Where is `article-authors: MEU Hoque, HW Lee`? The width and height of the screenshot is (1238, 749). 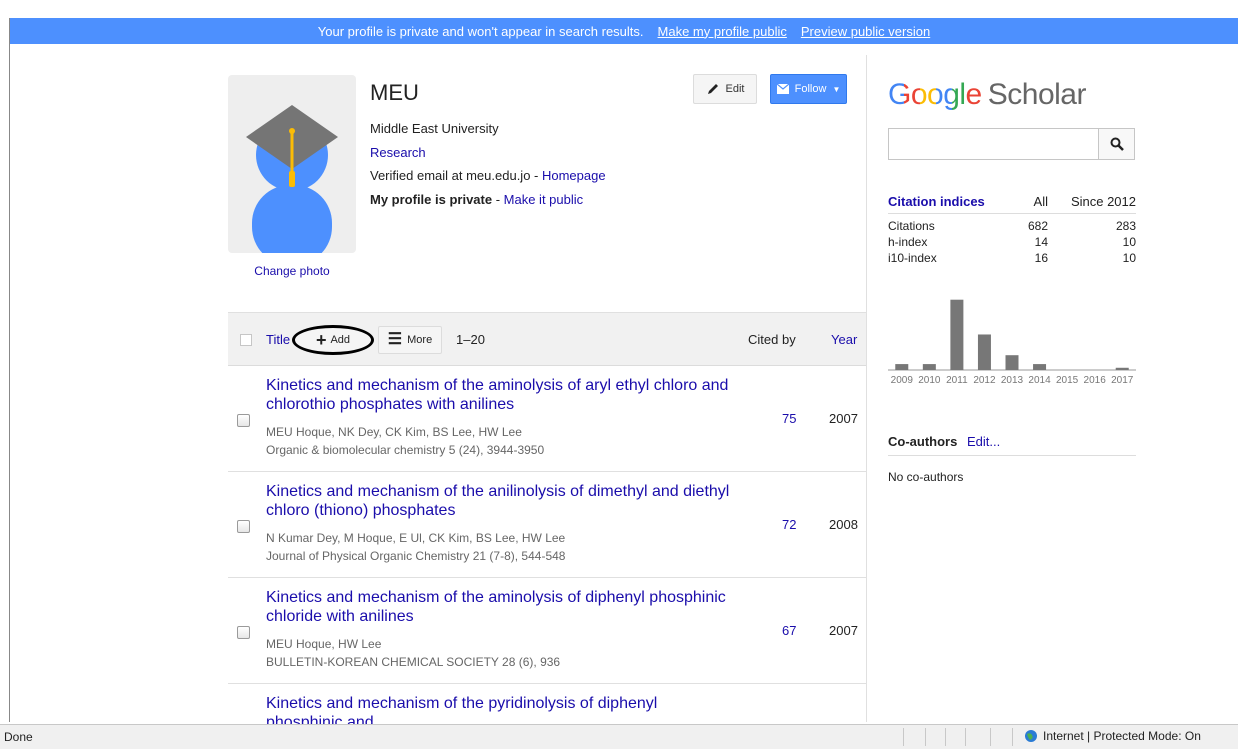 article-authors: MEU Hoque, HW Lee is located at coordinates (324, 644).